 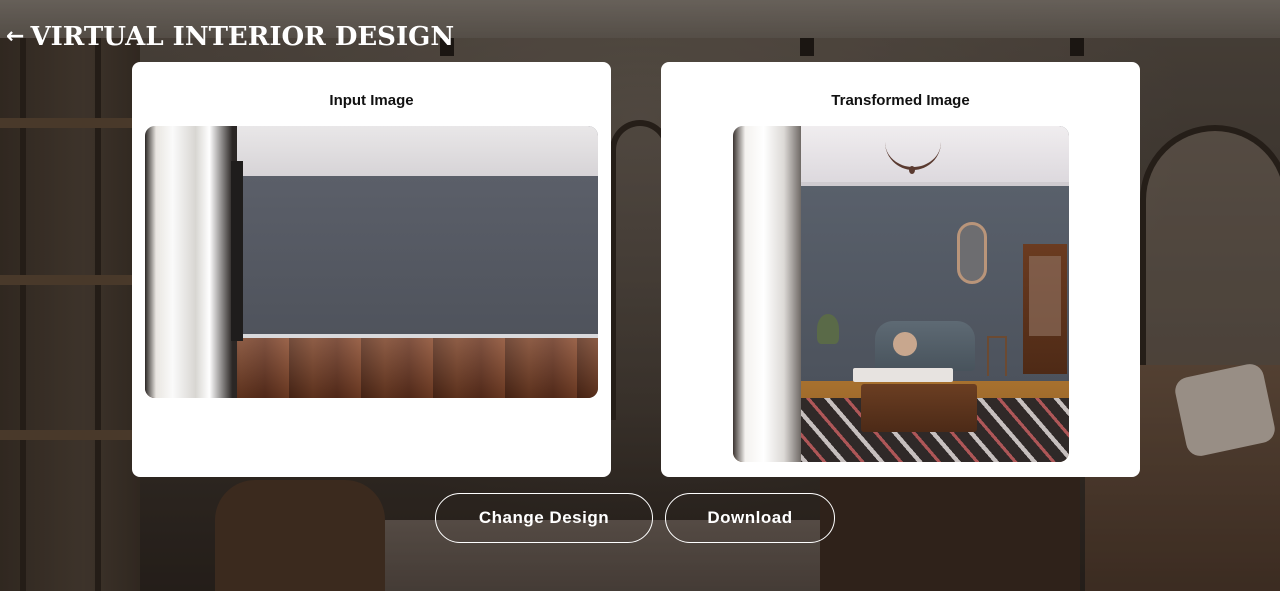 What do you see at coordinates (371, 100) in the screenshot?
I see `input-image-title: Input Image` at bounding box center [371, 100].